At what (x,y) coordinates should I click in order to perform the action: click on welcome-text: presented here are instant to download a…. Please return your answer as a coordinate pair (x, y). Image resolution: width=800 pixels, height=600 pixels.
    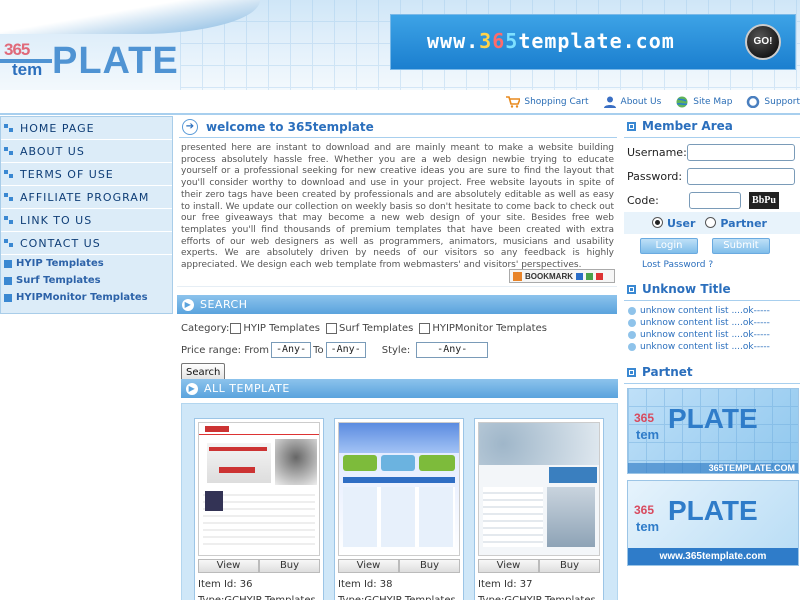
    Looking at the image, I should click on (397, 207).